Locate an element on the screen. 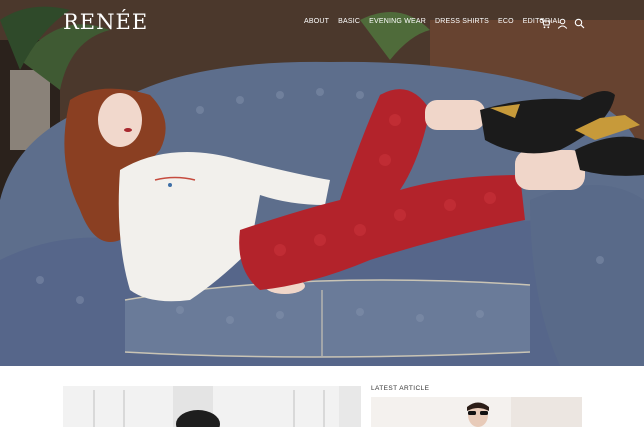 The height and width of the screenshot is (427, 644). latest-article-image is located at coordinates (476, 412).